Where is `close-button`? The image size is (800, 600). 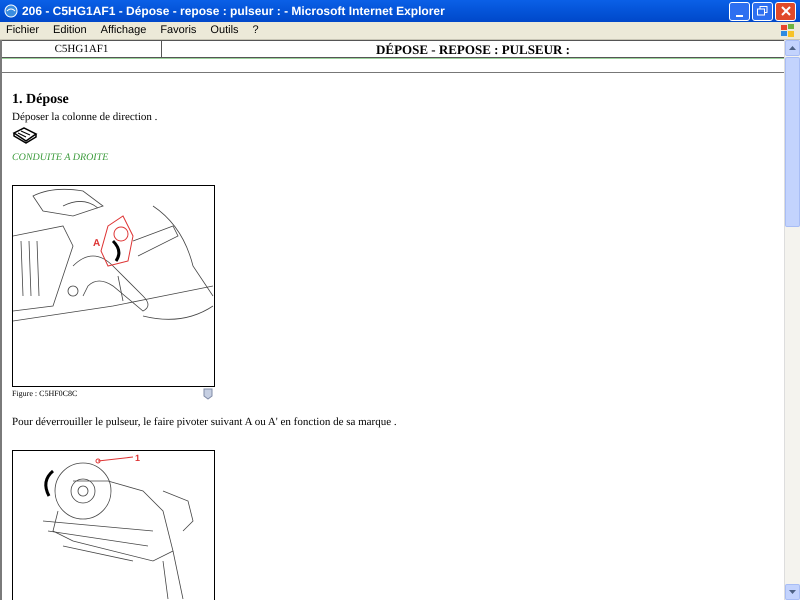 close-button is located at coordinates (785, 11).